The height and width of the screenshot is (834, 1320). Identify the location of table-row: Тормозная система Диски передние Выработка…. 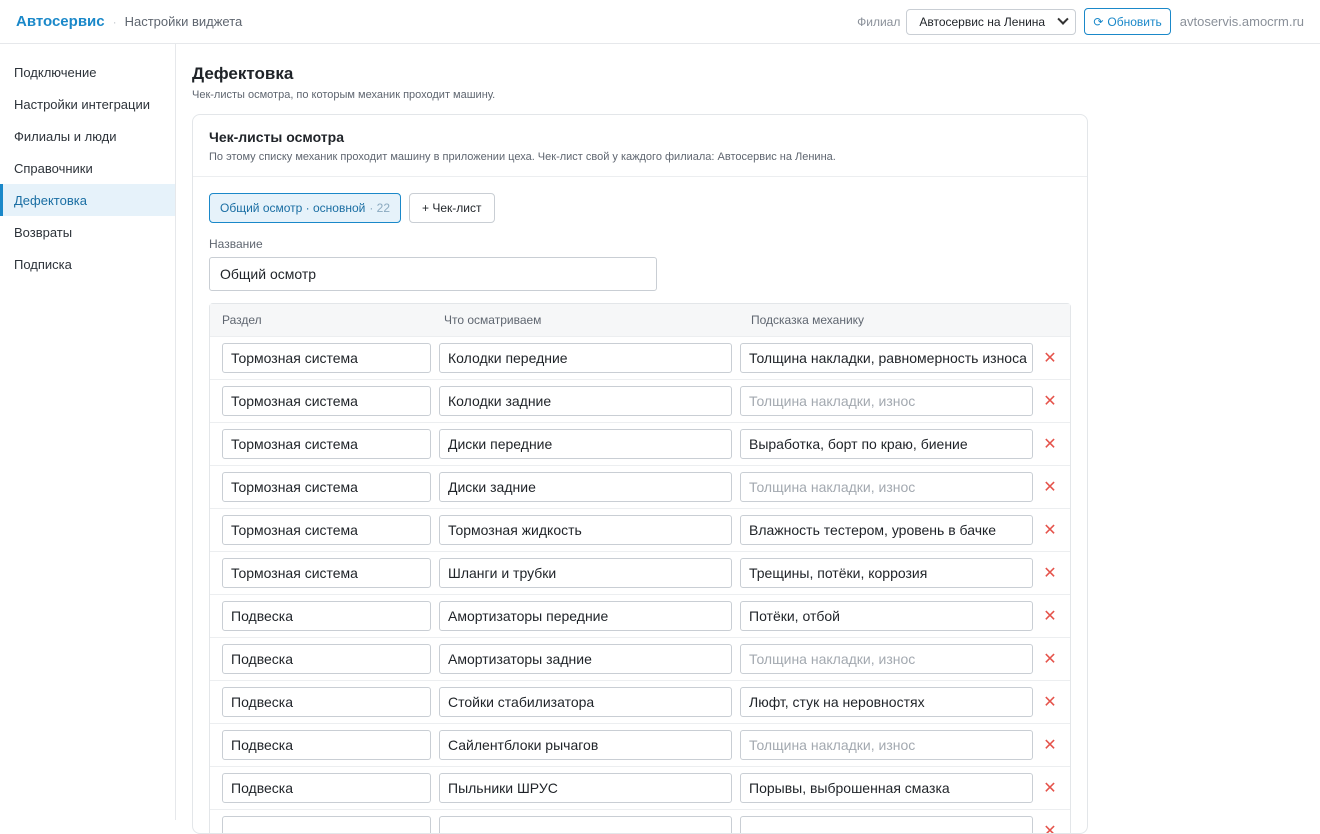
(640, 443).